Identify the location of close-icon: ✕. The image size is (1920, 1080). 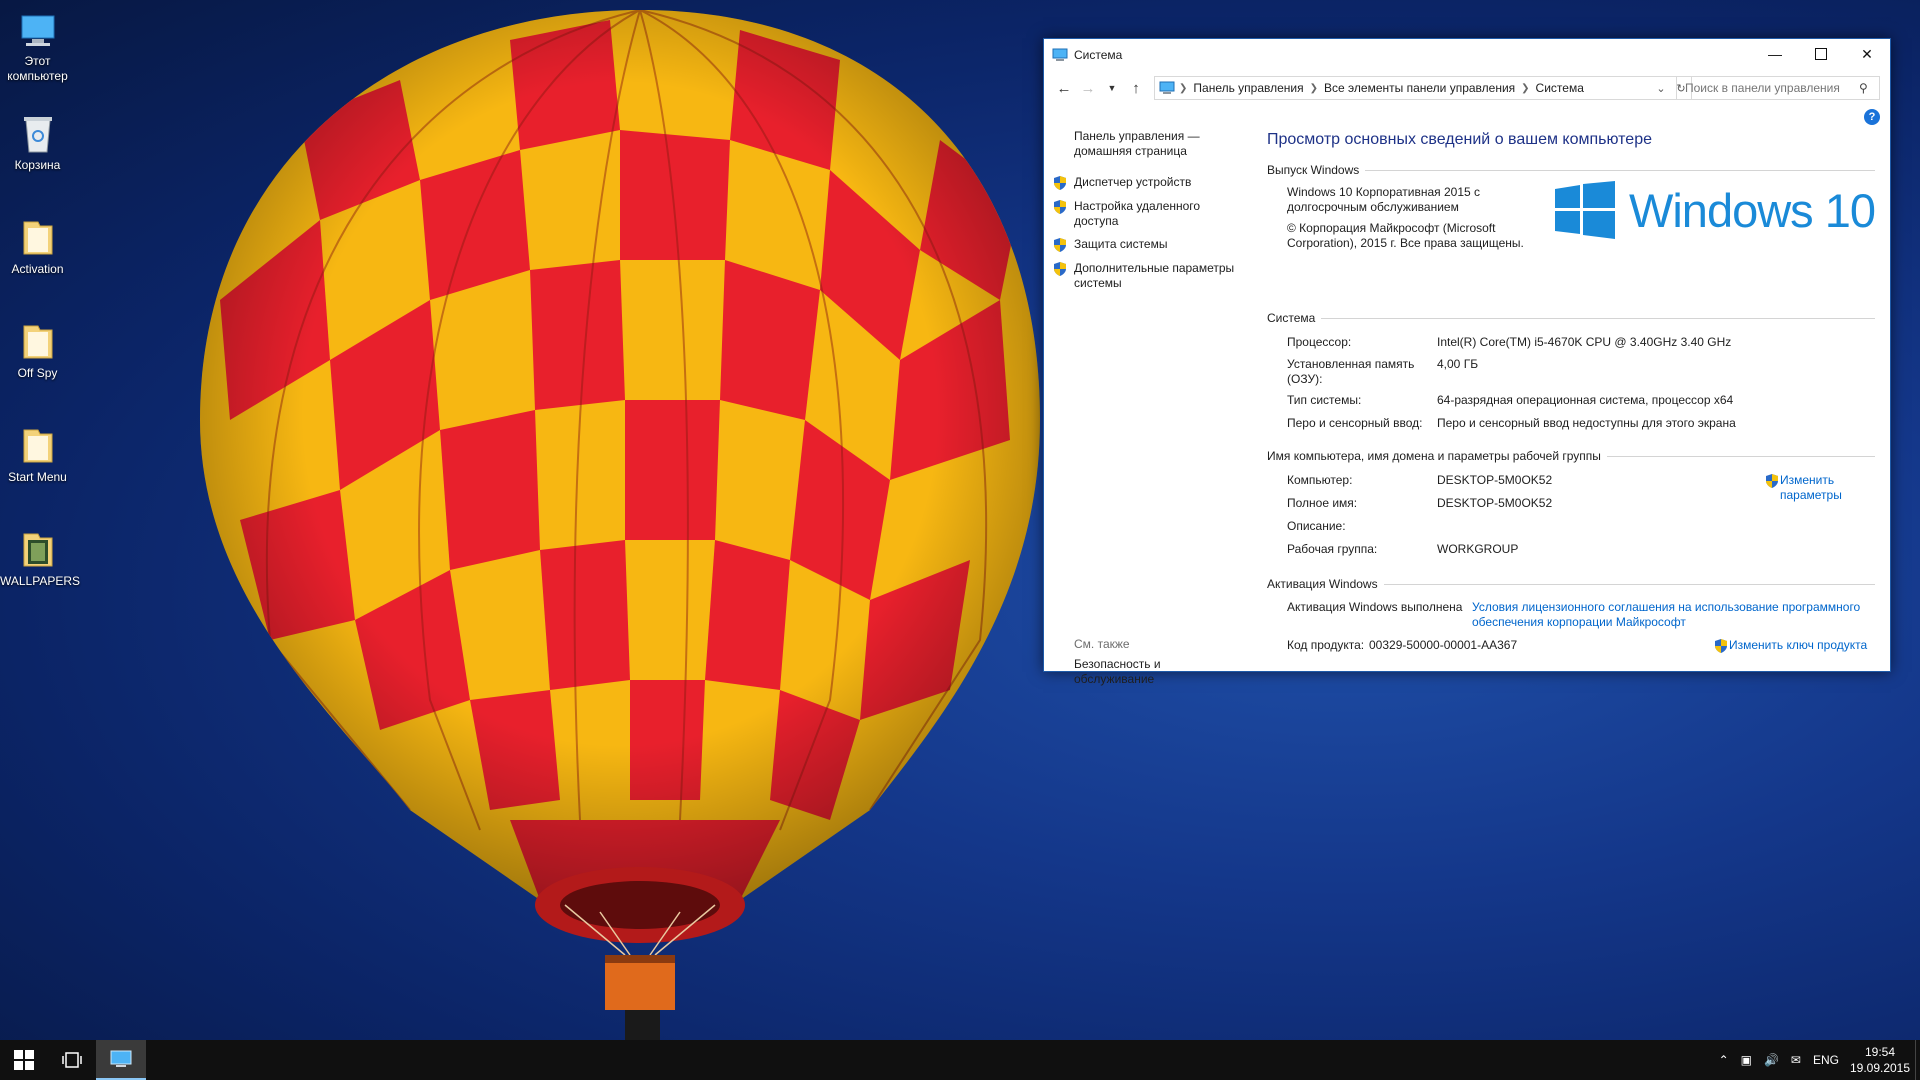
(1867, 53).